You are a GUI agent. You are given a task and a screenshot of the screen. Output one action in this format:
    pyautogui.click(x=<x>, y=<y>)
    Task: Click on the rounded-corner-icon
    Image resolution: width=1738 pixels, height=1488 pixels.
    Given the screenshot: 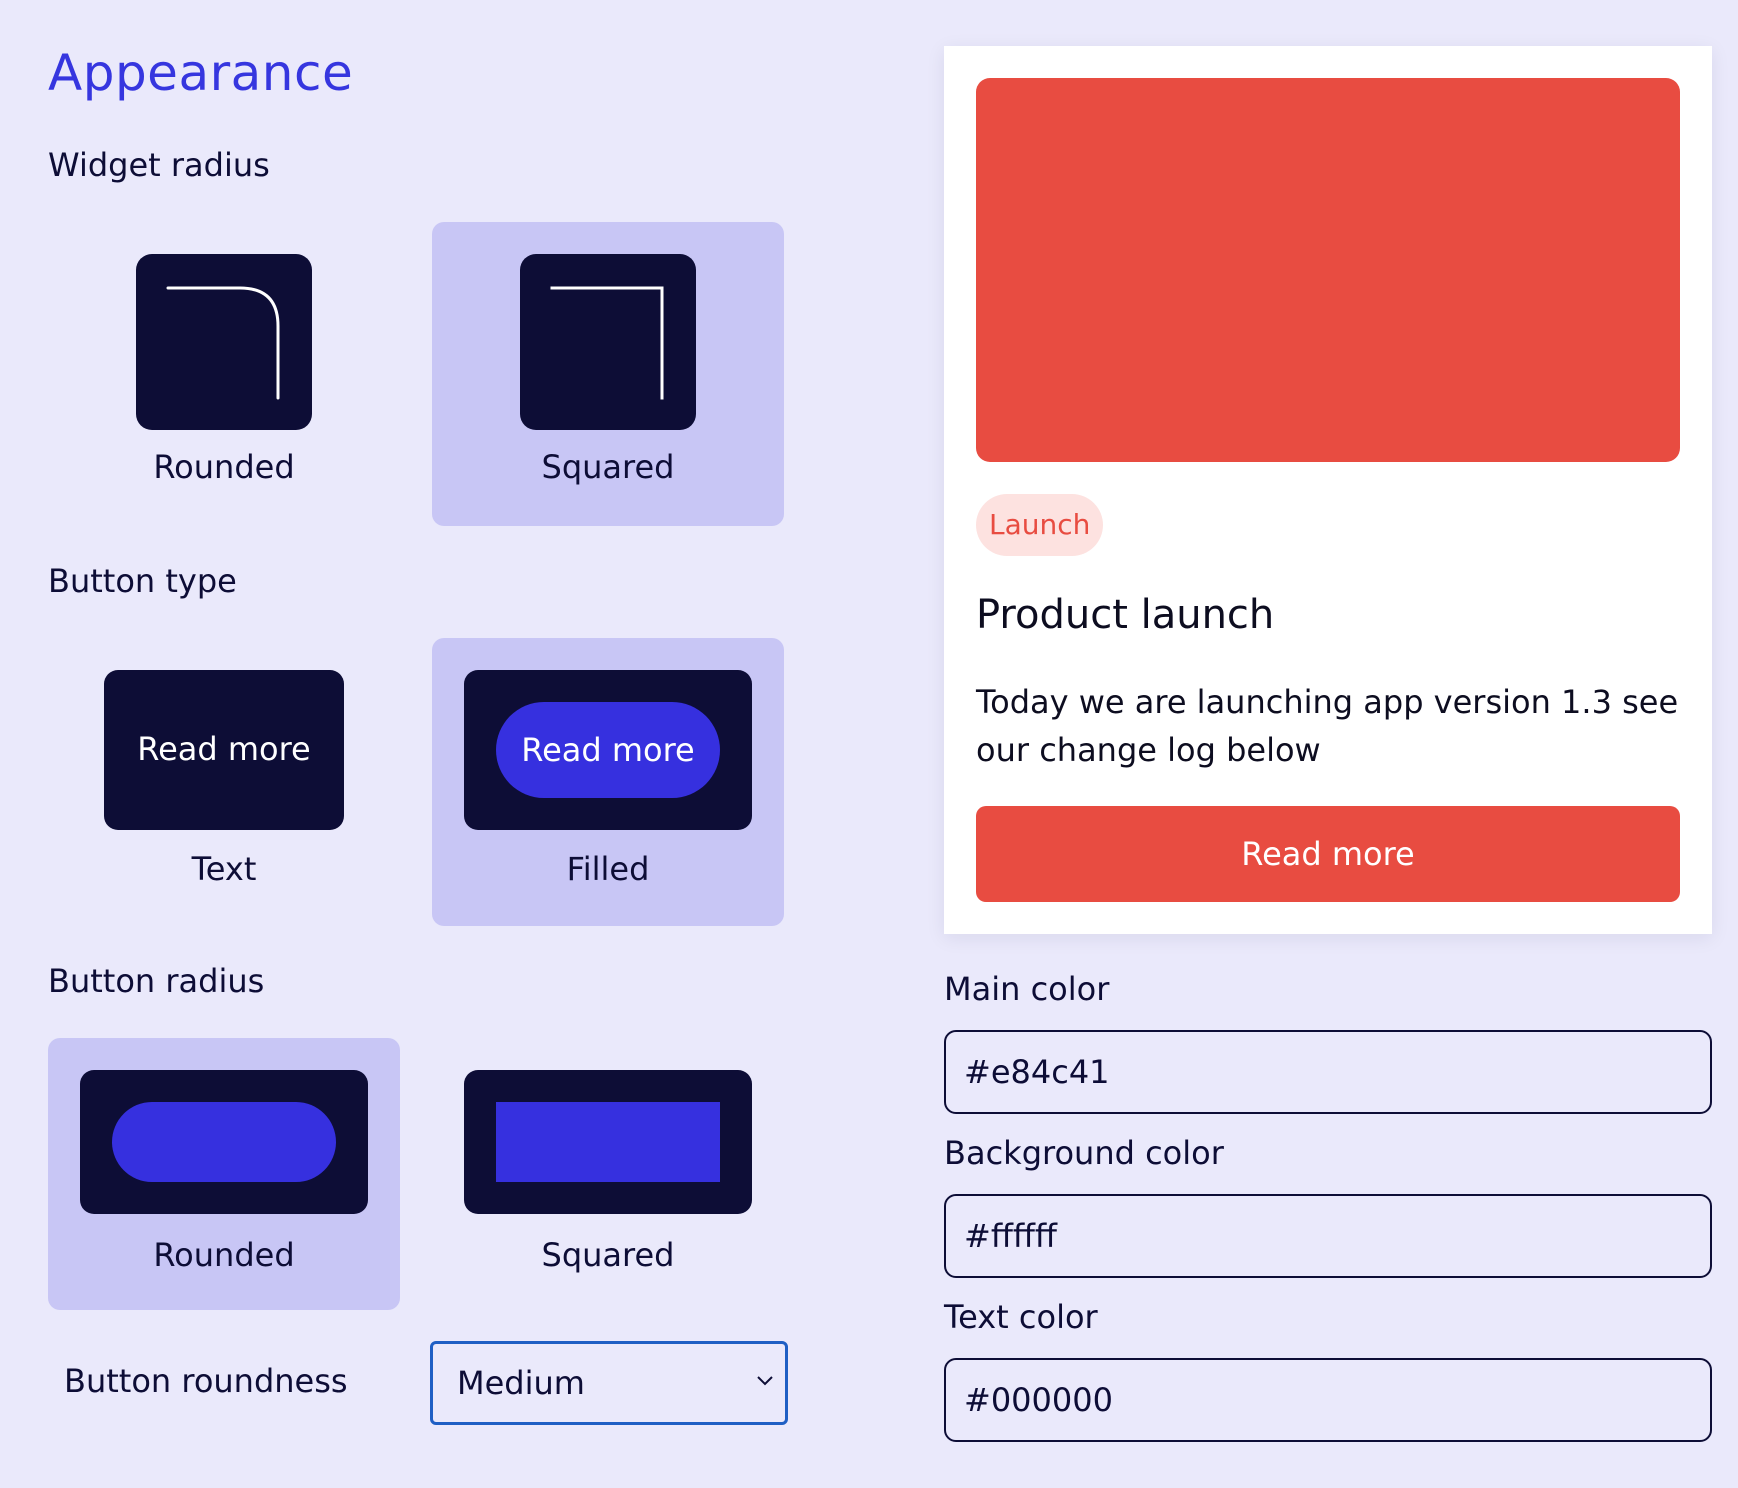 What is the action you would take?
    pyautogui.click(x=223, y=343)
    